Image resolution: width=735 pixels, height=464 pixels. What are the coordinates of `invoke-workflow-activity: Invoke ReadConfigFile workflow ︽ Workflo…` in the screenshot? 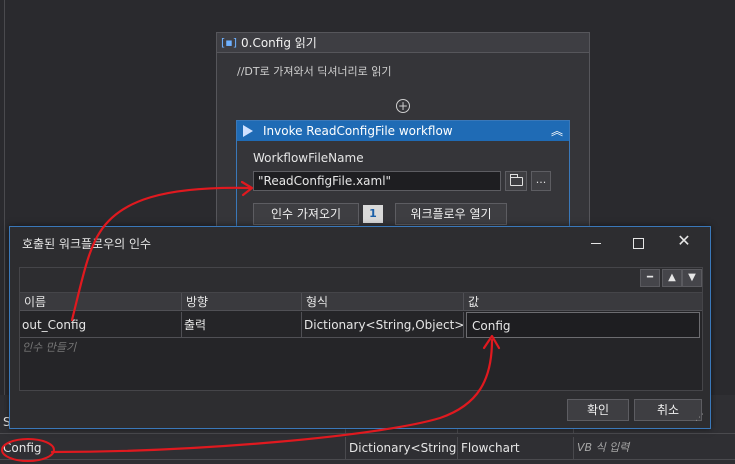 It's located at (403, 176).